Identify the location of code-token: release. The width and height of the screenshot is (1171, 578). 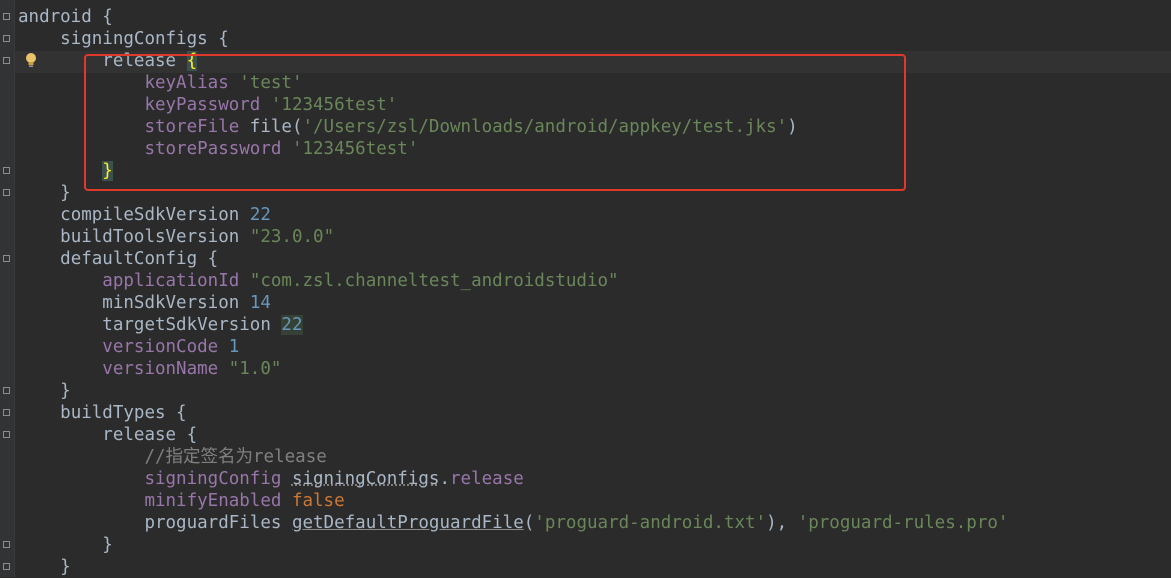
(487, 479).